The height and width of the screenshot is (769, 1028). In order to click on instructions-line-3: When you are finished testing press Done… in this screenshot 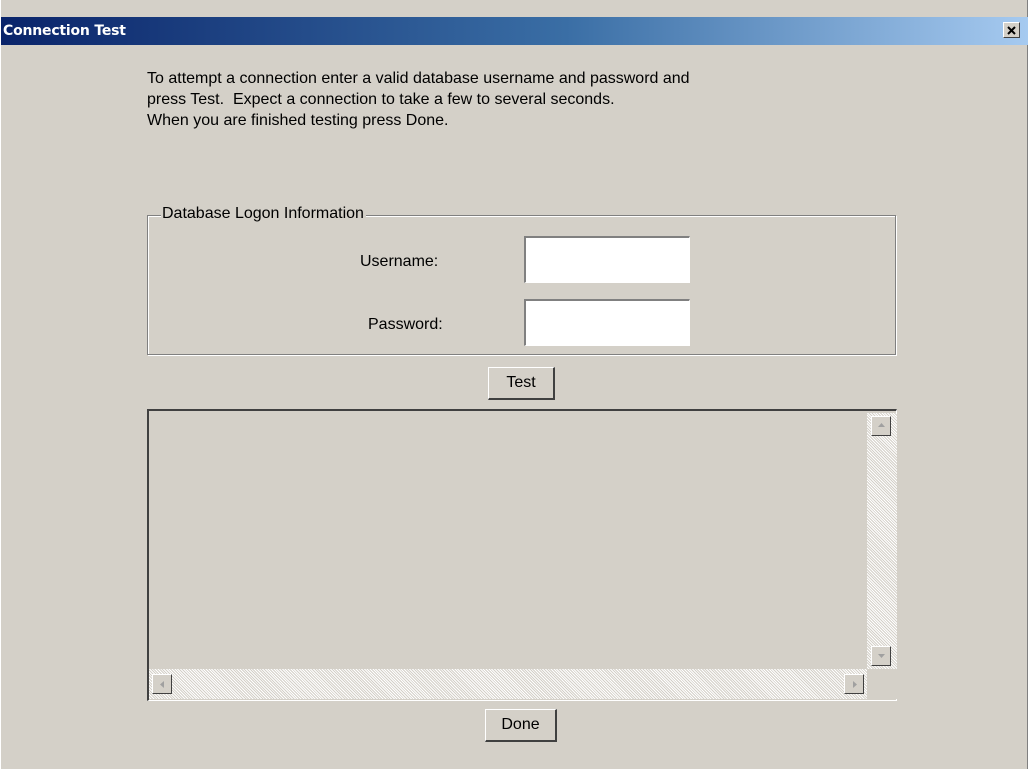, I will do `click(298, 120)`.